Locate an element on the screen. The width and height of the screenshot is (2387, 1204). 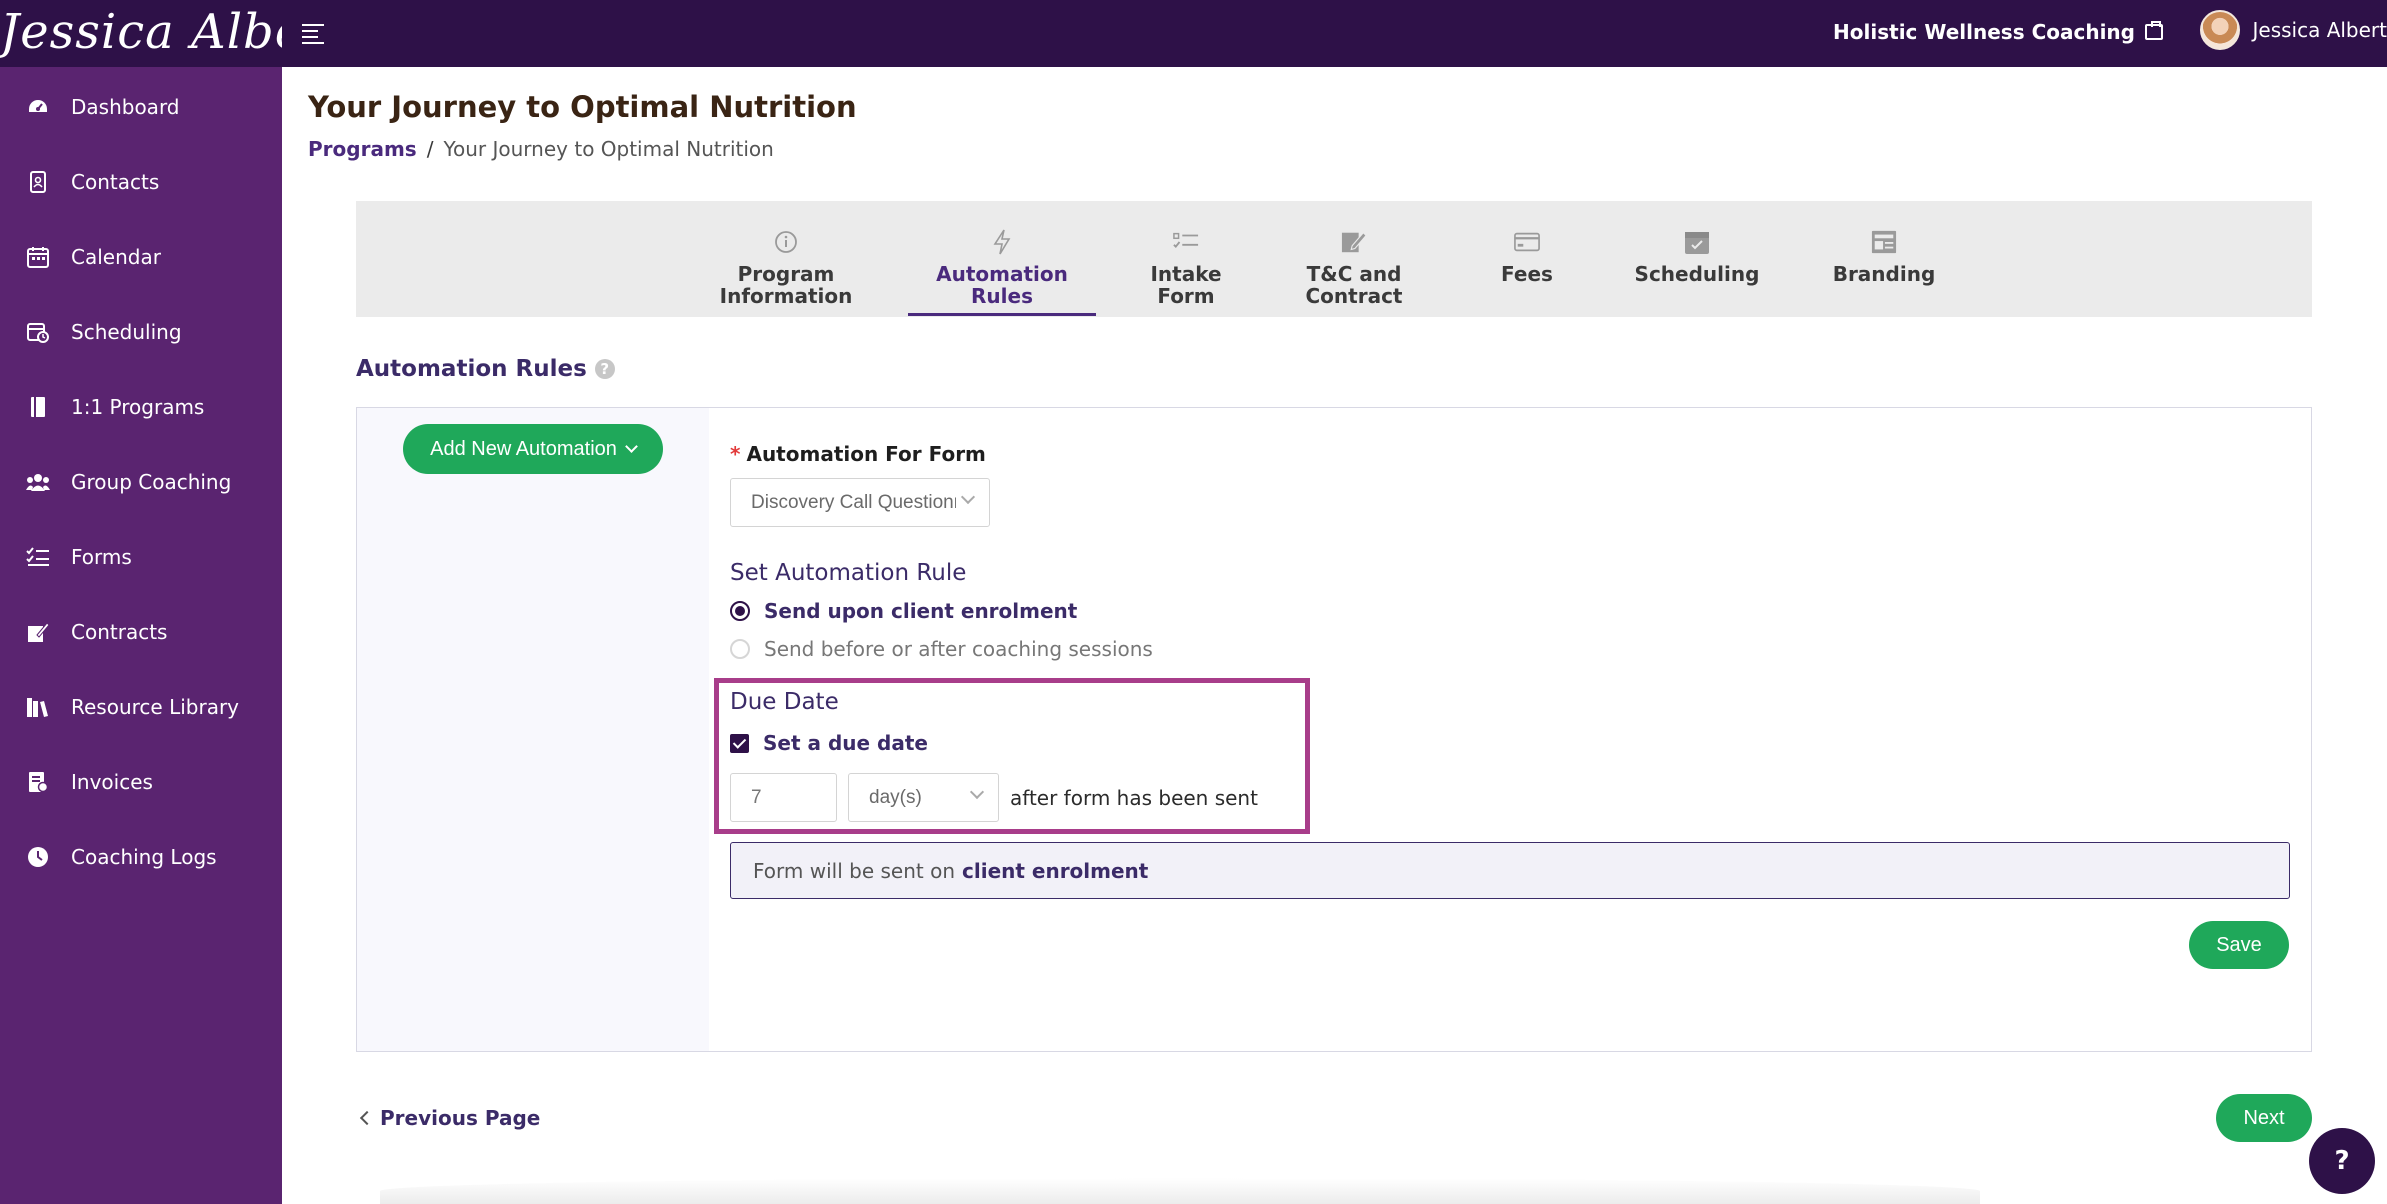
sidebar-item-label: Coaching Logs is located at coordinates (144, 857).